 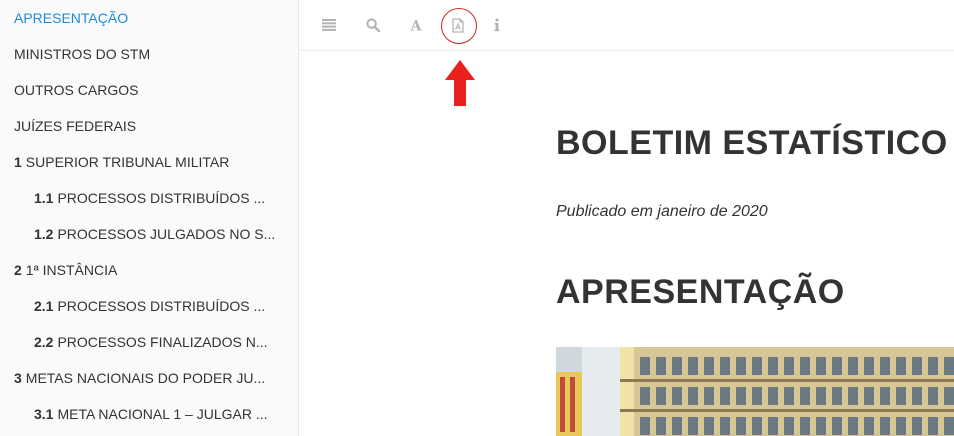 I want to click on section-heading: APRESENTAÇÃO, so click(x=700, y=292).